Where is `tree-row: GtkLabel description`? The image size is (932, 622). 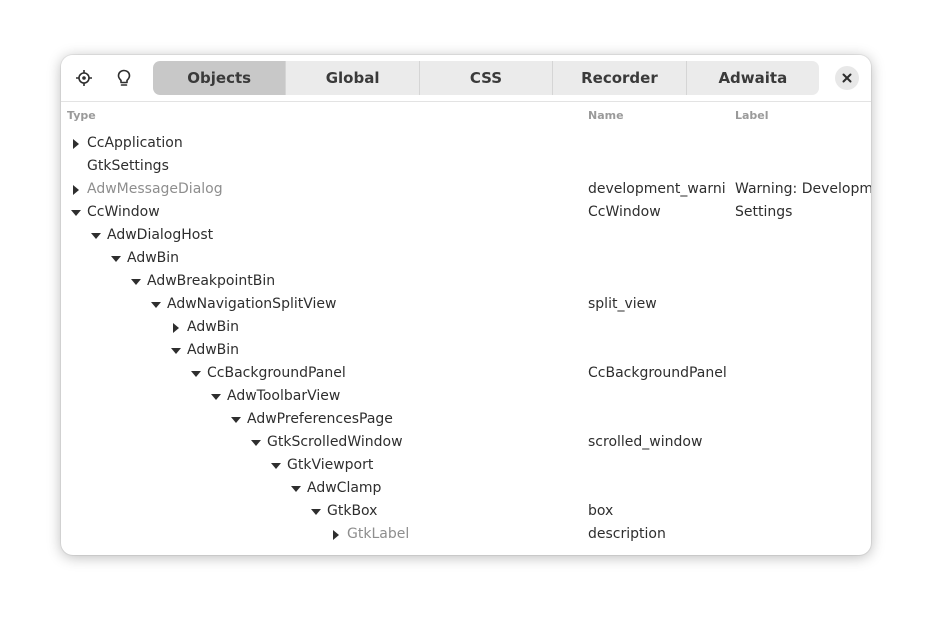
tree-row: GtkLabel description is located at coordinates (466, 534).